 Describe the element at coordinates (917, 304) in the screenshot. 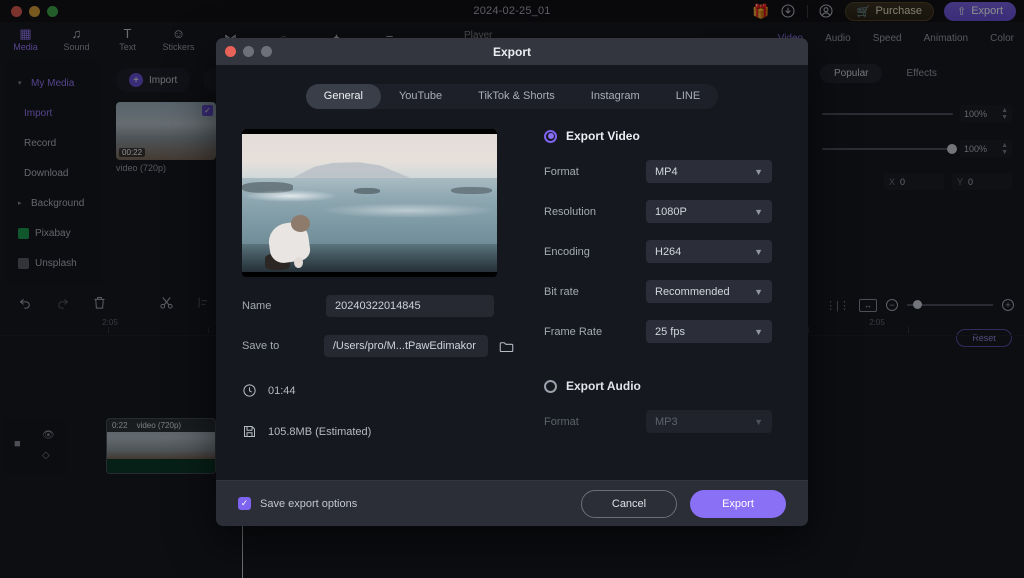

I see `zoom-knob` at that location.